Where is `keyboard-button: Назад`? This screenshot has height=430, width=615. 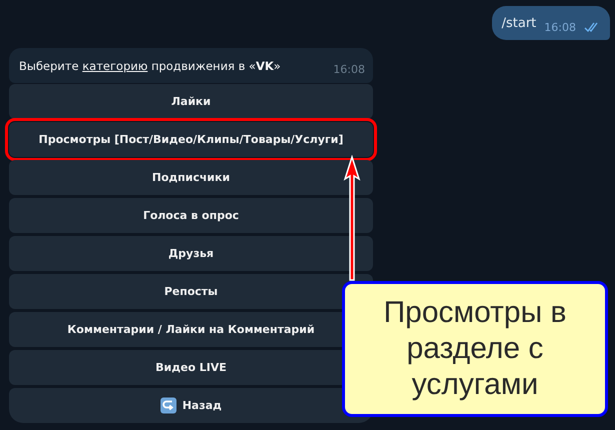 keyboard-button: Назад is located at coordinates (191, 405).